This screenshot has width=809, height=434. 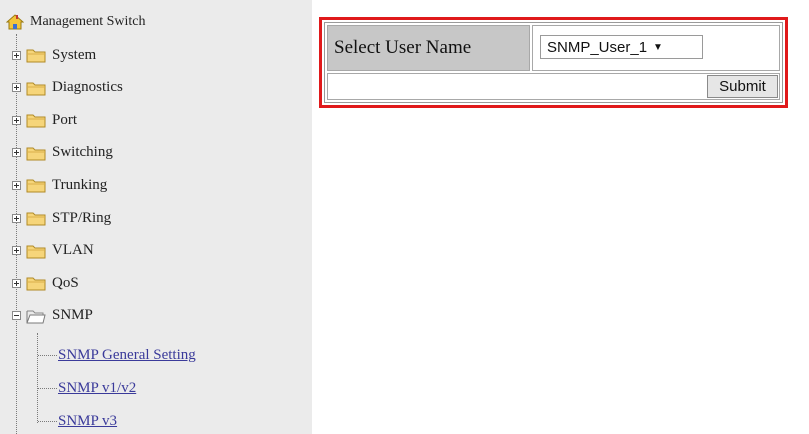 I want to click on tree-folder-trunking: Trunking, so click(x=59, y=185).